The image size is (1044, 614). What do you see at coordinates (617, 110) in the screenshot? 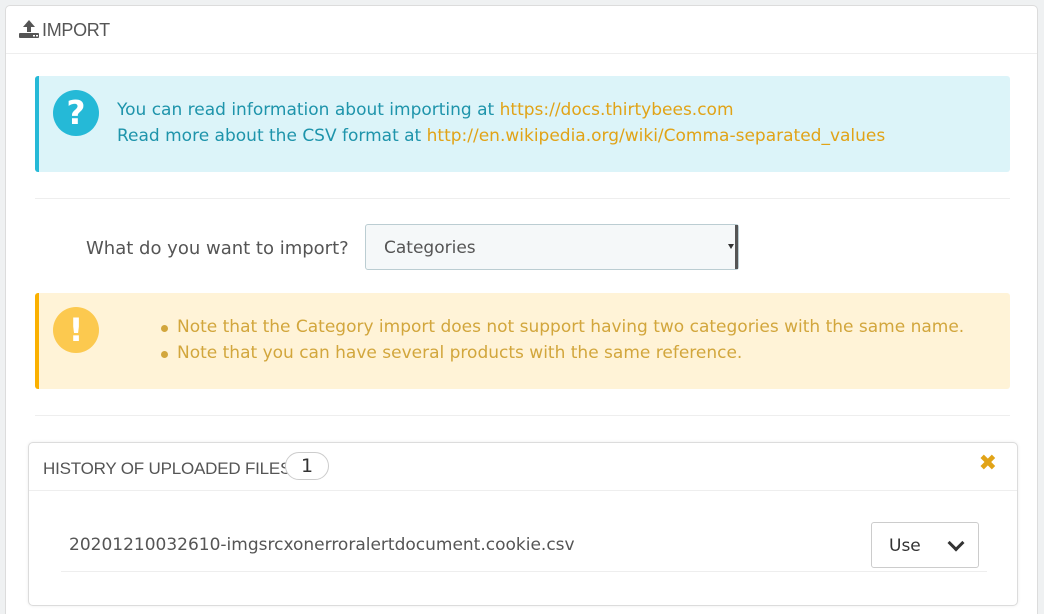
I see `docs-link: https://docs.thirtybees.com` at bounding box center [617, 110].